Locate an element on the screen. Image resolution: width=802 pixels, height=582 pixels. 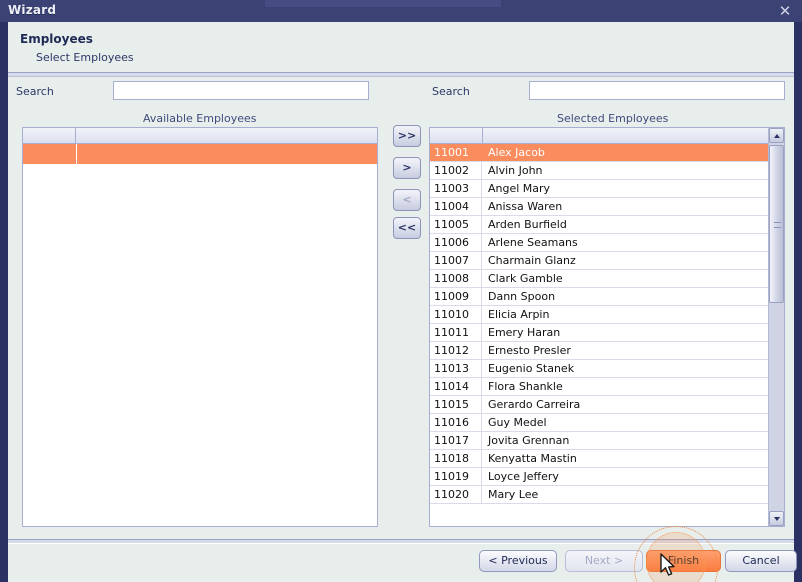
employee-id: 11006 is located at coordinates (456, 242).